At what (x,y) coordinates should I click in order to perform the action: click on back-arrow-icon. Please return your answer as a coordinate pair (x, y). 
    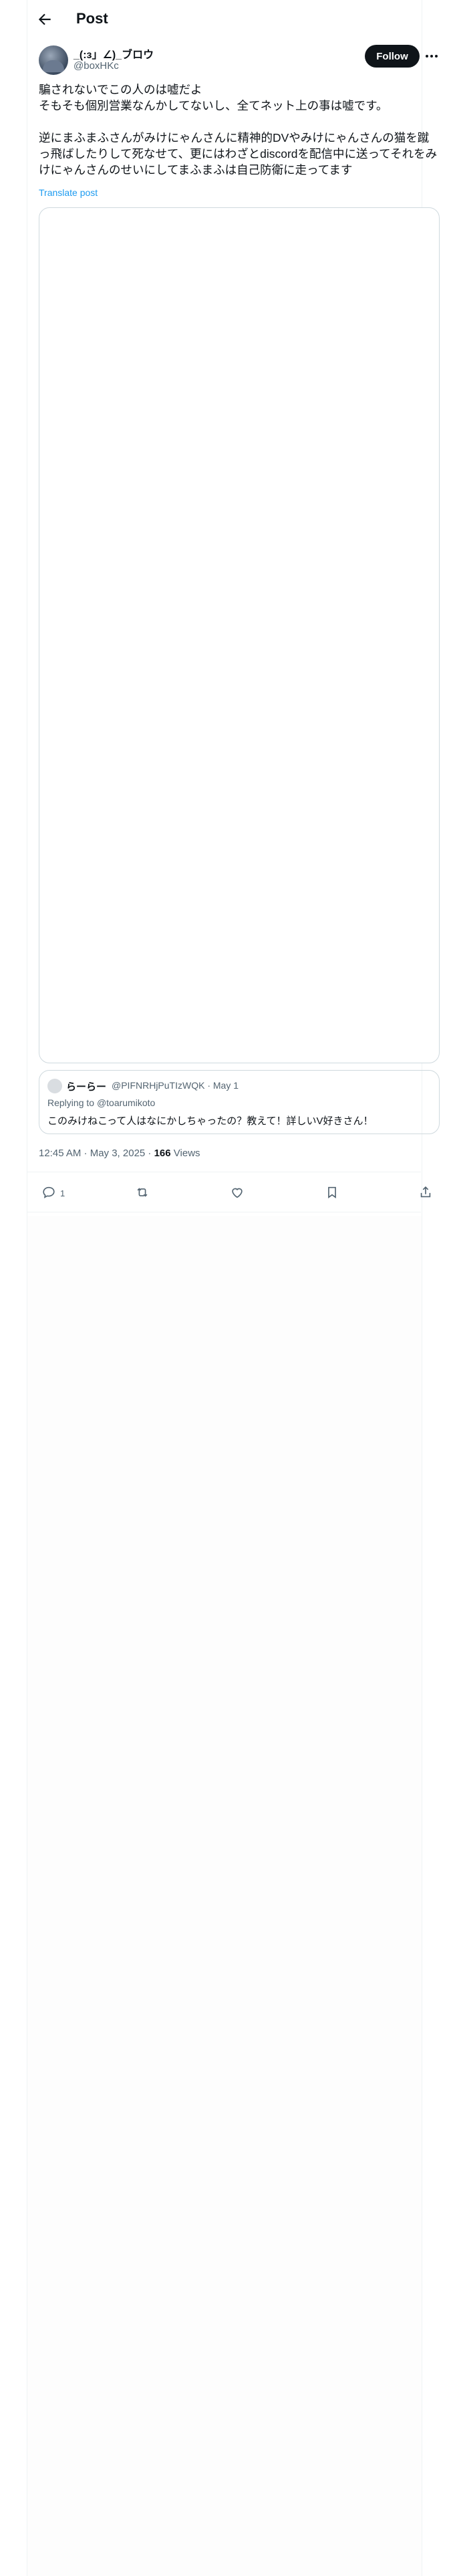
    Looking at the image, I should click on (44, 19).